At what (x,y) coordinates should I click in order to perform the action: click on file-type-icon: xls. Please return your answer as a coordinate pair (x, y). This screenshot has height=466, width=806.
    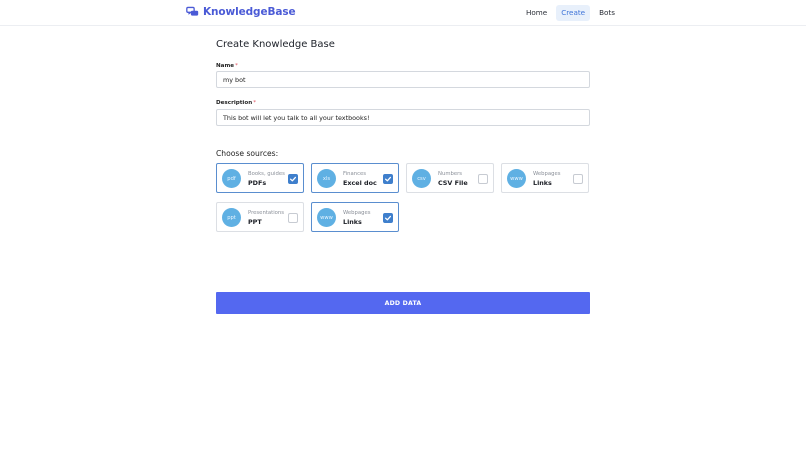
    Looking at the image, I should click on (326, 178).